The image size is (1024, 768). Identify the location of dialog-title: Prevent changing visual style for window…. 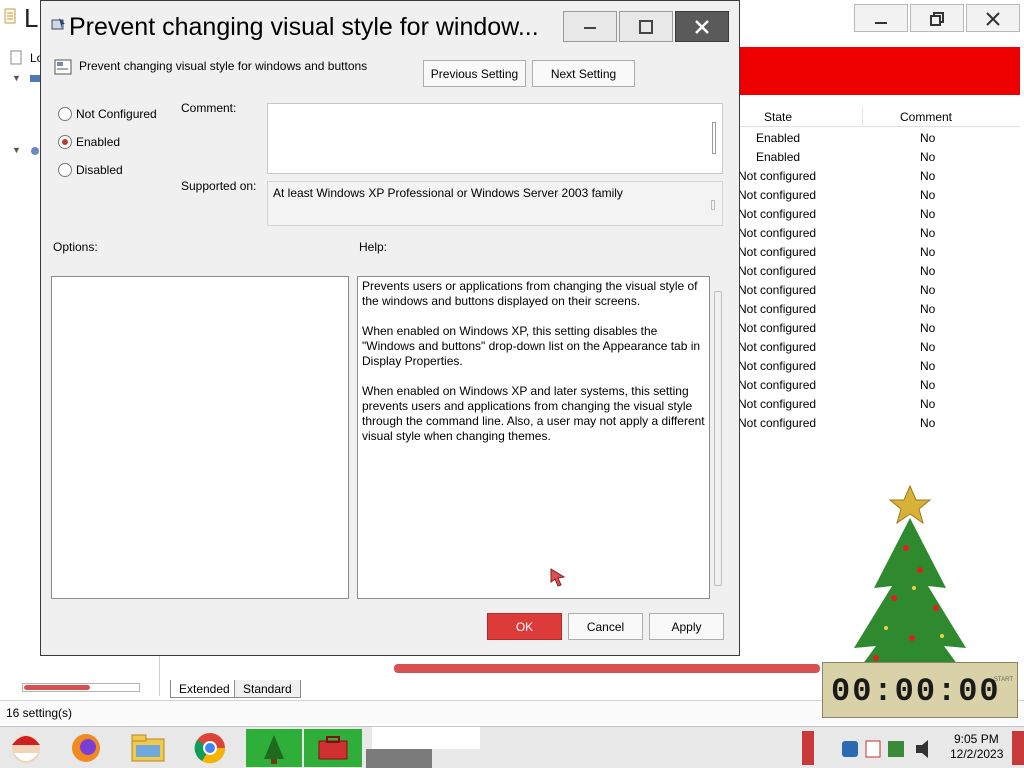
(304, 27).